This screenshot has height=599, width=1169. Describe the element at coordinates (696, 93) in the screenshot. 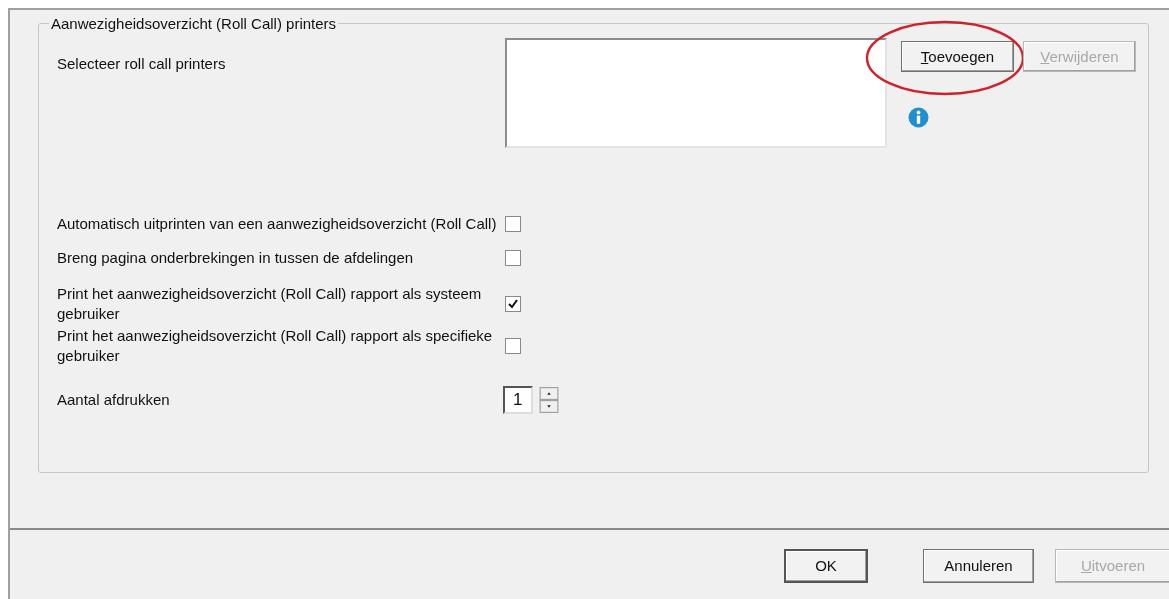

I see `printer-list` at that location.